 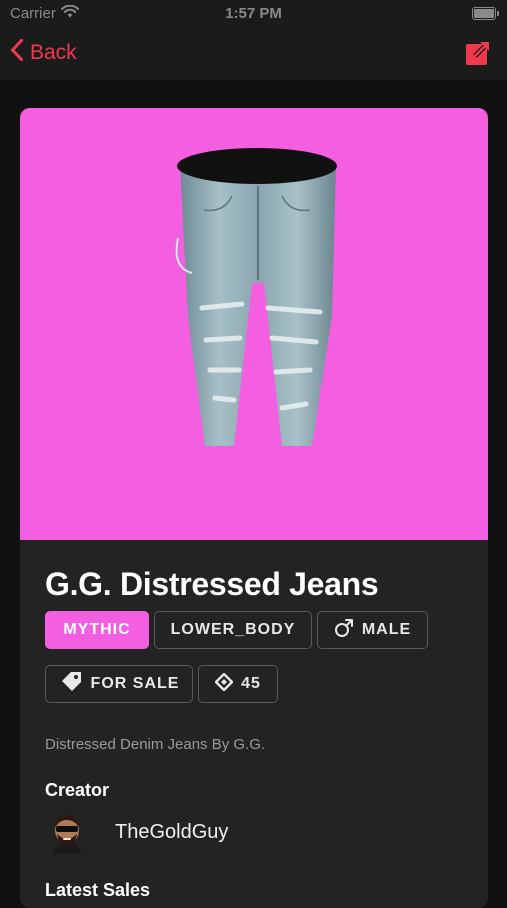 I want to click on gender-tag: MALE, so click(x=372, y=630).